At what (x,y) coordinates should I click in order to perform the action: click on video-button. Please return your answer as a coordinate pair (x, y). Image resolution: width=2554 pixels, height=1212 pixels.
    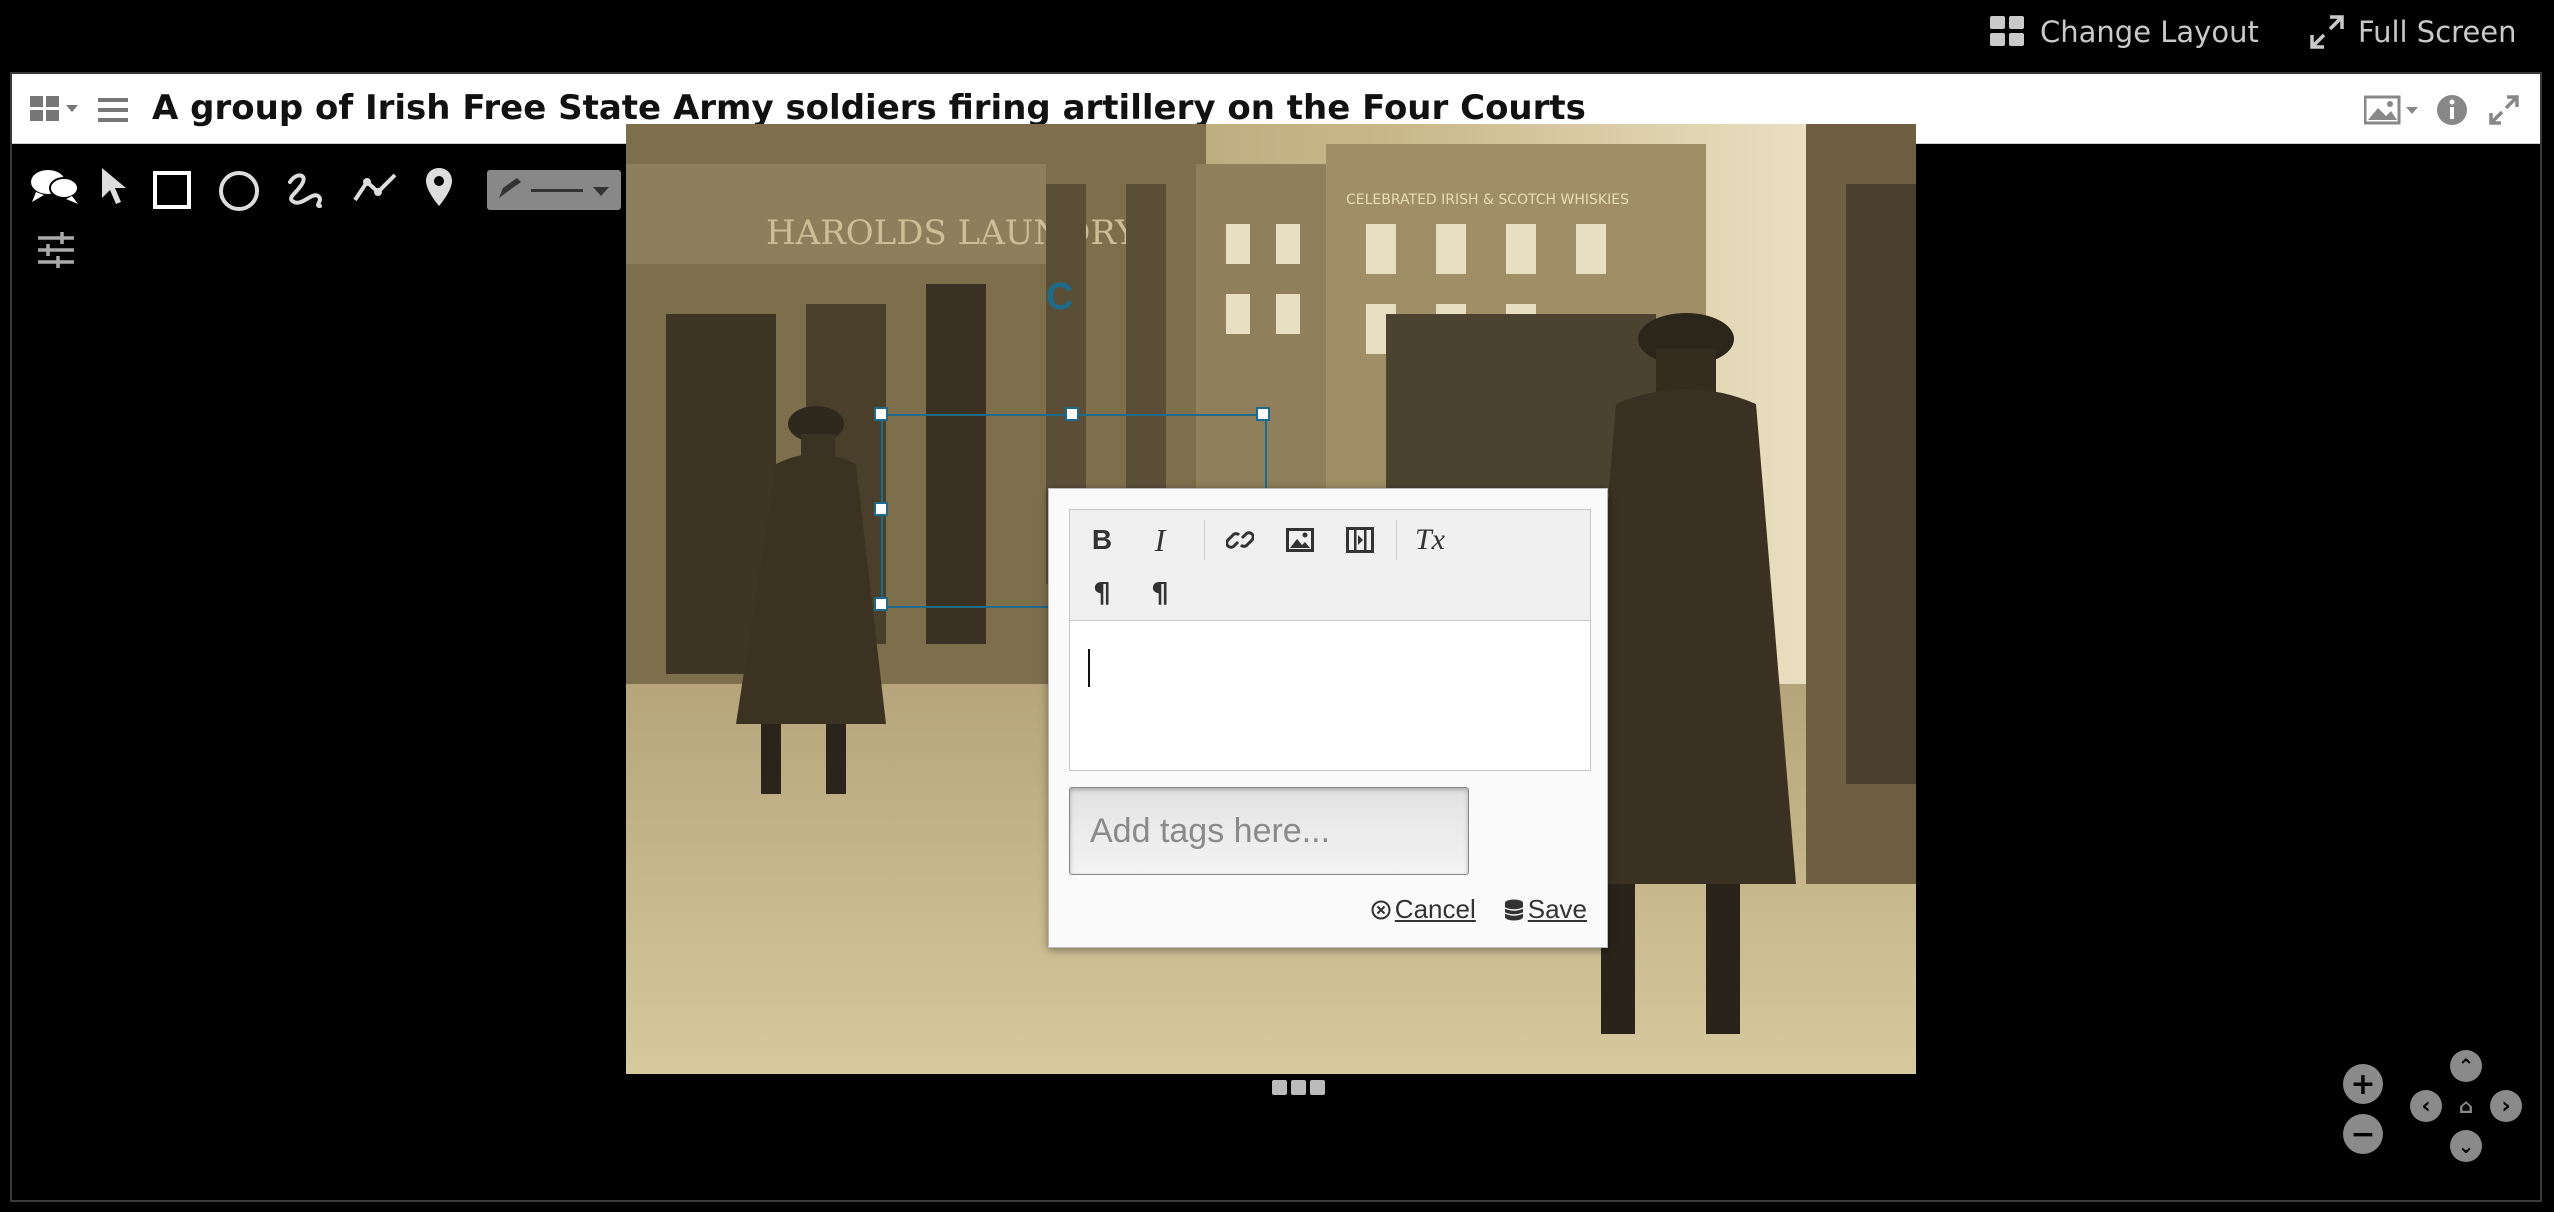
    Looking at the image, I should click on (1360, 540).